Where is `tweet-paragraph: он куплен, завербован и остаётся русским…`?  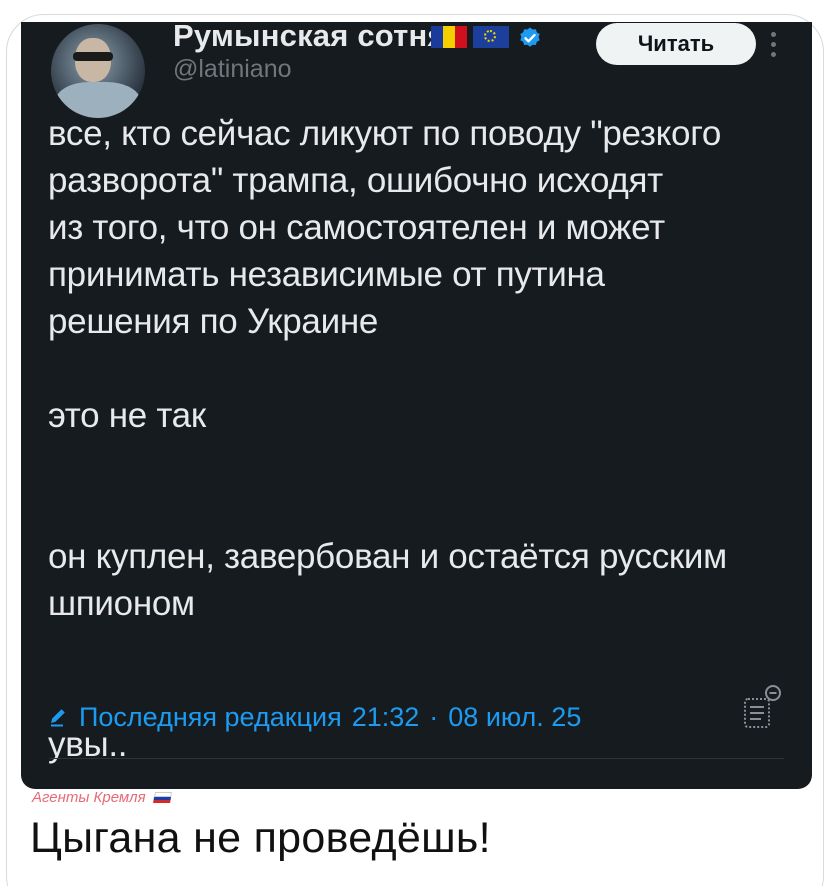
tweet-paragraph: он куплен, завербован и остаётся русским… is located at coordinates (387, 580).